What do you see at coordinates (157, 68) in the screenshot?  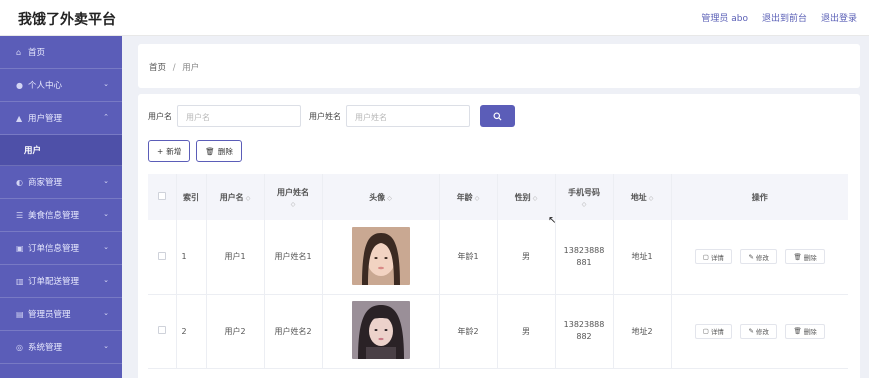 I see `breadcrumb-home: 首页` at bounding box center [157, 68].